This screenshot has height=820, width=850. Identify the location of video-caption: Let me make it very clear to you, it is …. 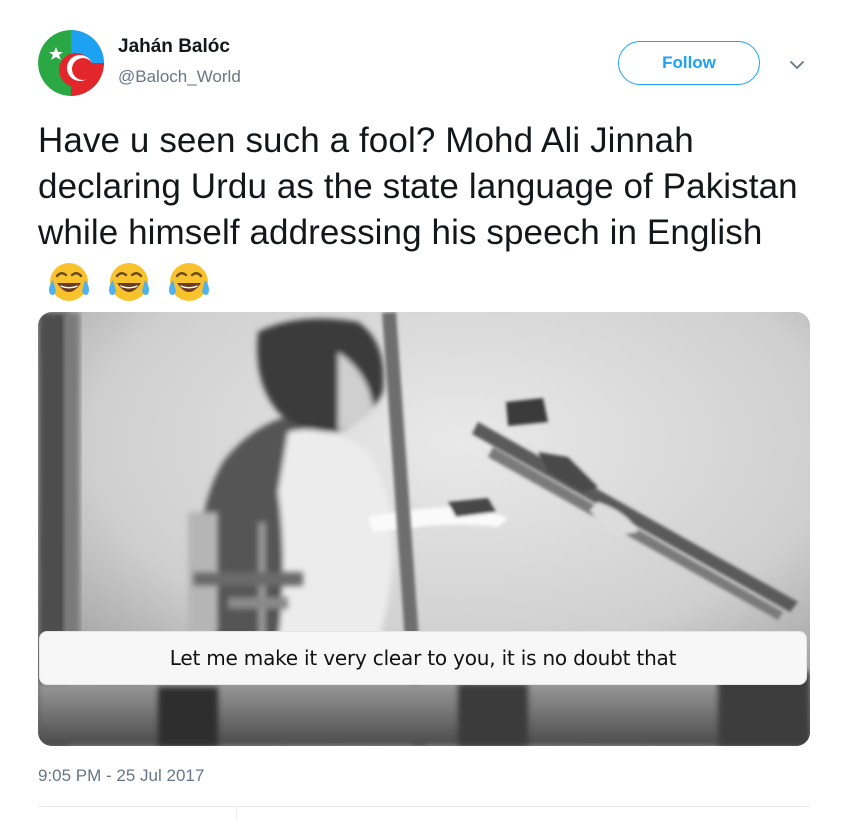
(423, 658).